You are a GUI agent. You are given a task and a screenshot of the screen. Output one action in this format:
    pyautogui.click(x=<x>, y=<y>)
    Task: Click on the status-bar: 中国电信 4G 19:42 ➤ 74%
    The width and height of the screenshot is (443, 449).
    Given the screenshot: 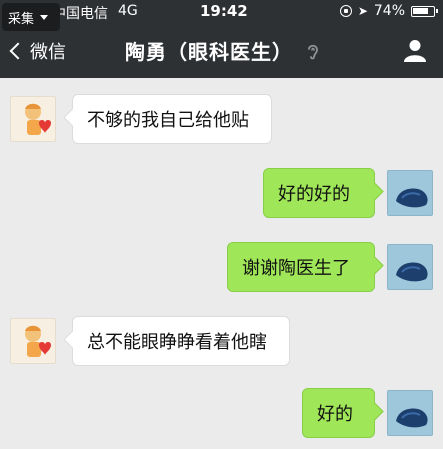 What is the action you would take?
    pyautogui.click(x=221, y=12)
    